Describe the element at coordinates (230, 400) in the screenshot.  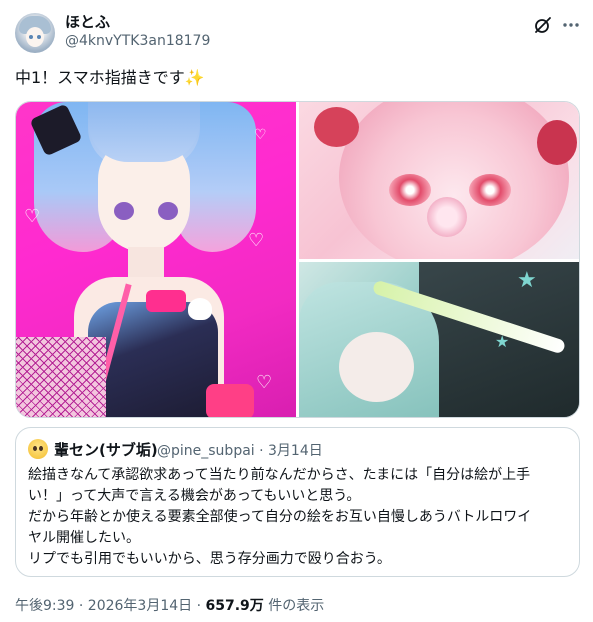
I see `glove` at that location.